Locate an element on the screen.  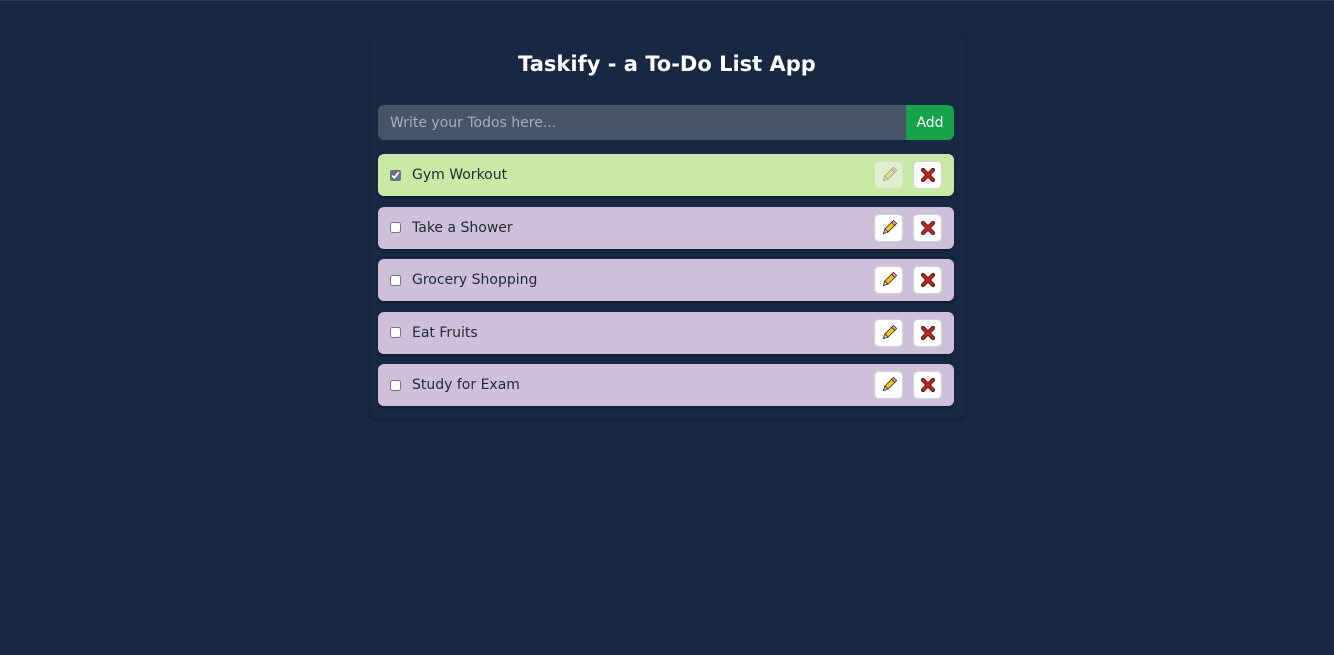
page-title: Taskify - a To-Do List App is located at coordinates (667, 64).